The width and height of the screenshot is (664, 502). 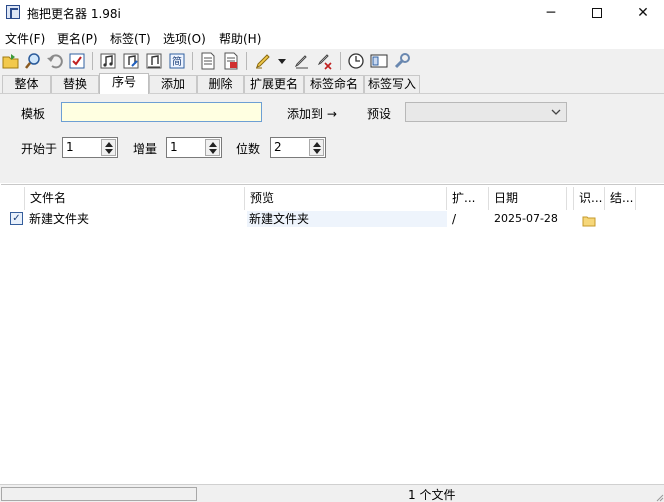 I want to click on highlighter-icon, so click(x=263, y=61).